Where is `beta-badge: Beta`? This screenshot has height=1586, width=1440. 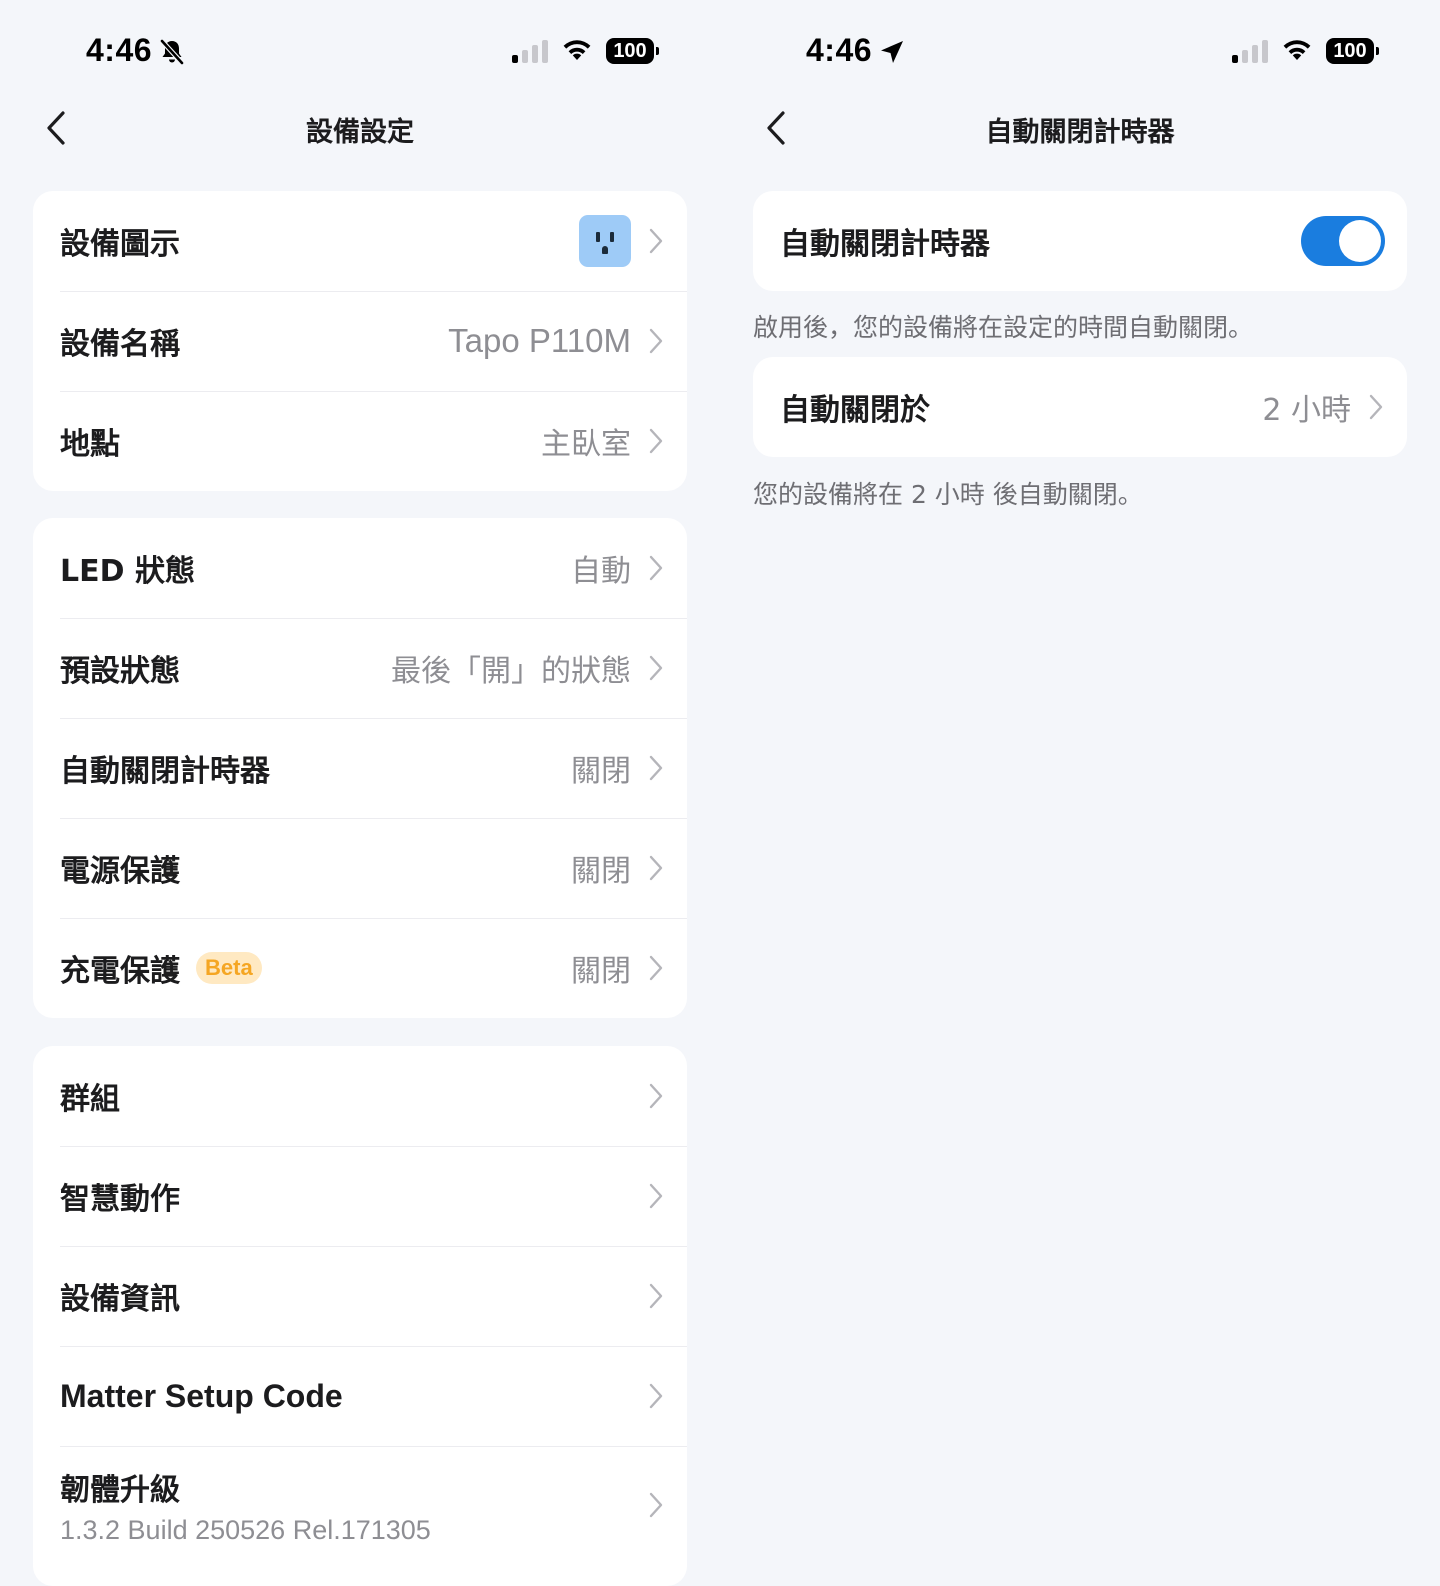 beta-badge: Beta is located at coordinates (229, 968).